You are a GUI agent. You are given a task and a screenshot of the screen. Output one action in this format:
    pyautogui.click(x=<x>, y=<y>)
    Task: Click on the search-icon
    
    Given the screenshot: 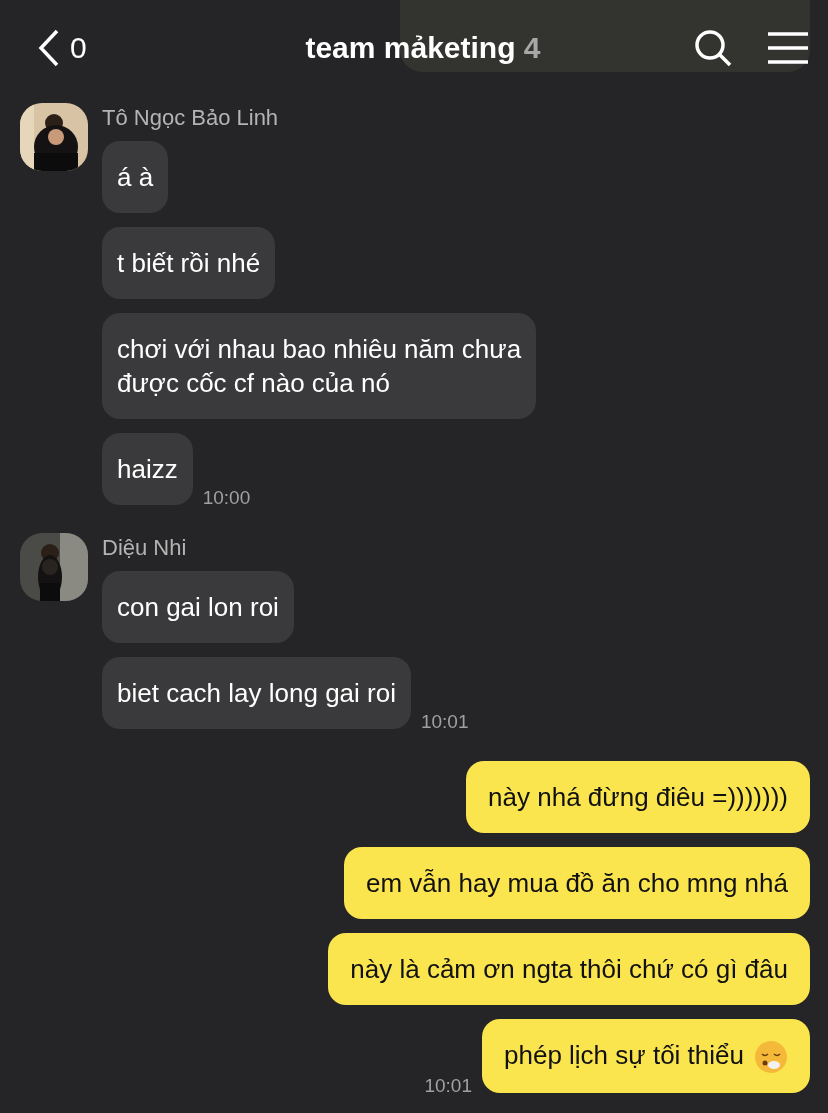 What is the action you would take?
    pyautogui.click(x=713, y=47)
    